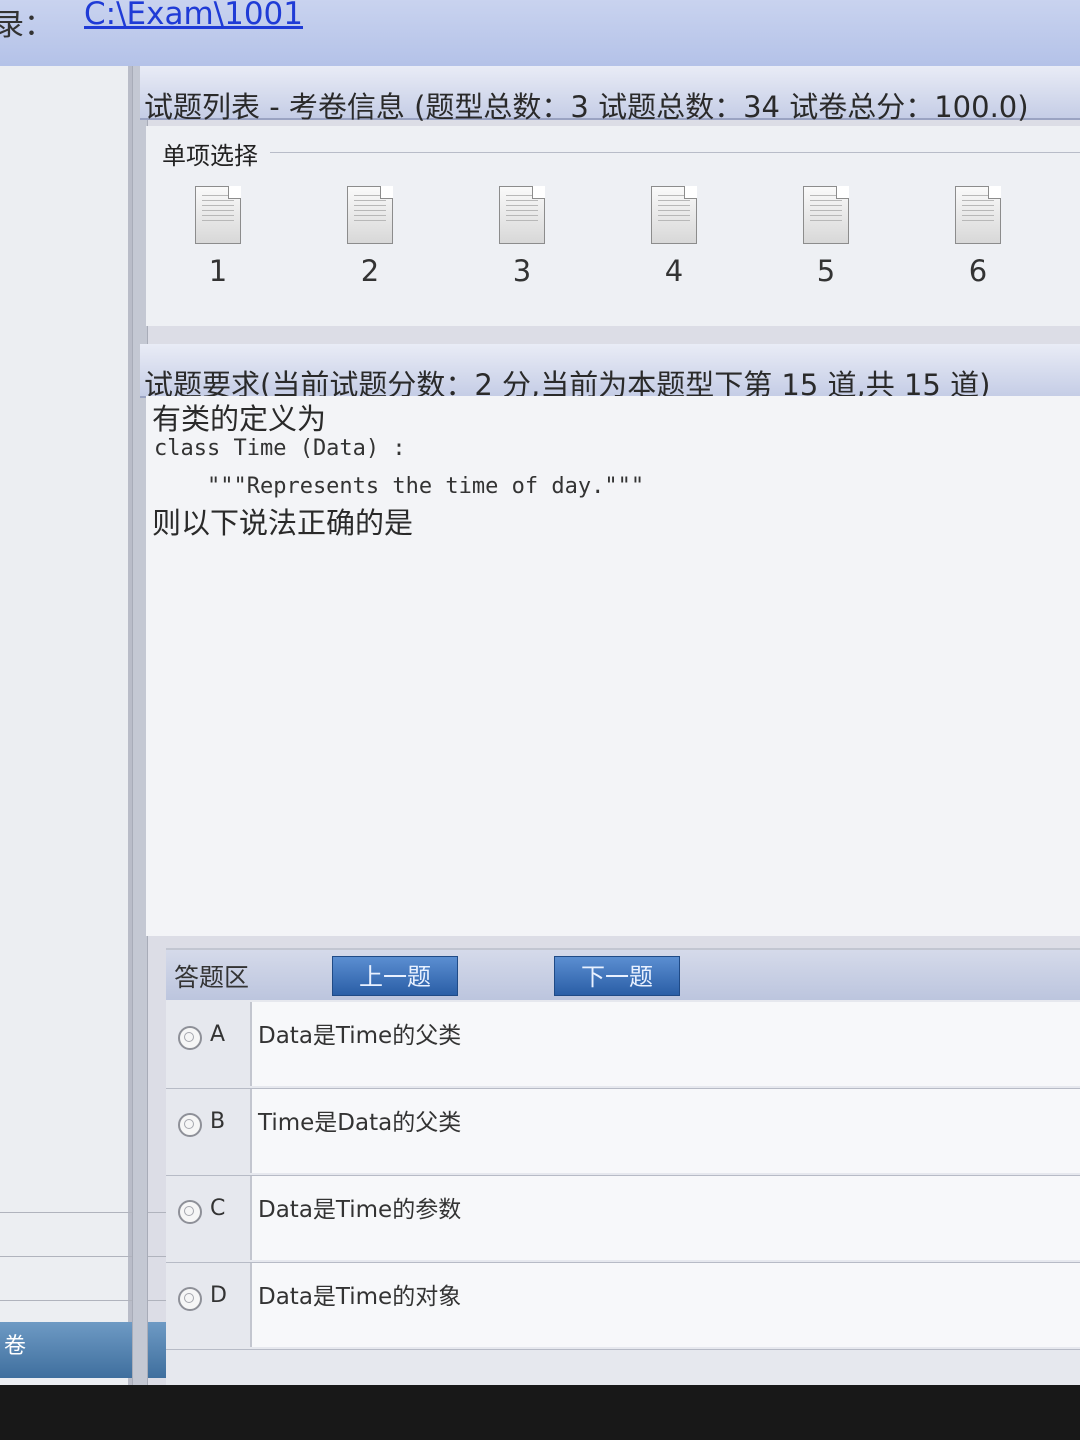 This screenshot has height=1440, width=1080. I want to click on option-row-c: C Data是Time的参数, so click(623, 1219).